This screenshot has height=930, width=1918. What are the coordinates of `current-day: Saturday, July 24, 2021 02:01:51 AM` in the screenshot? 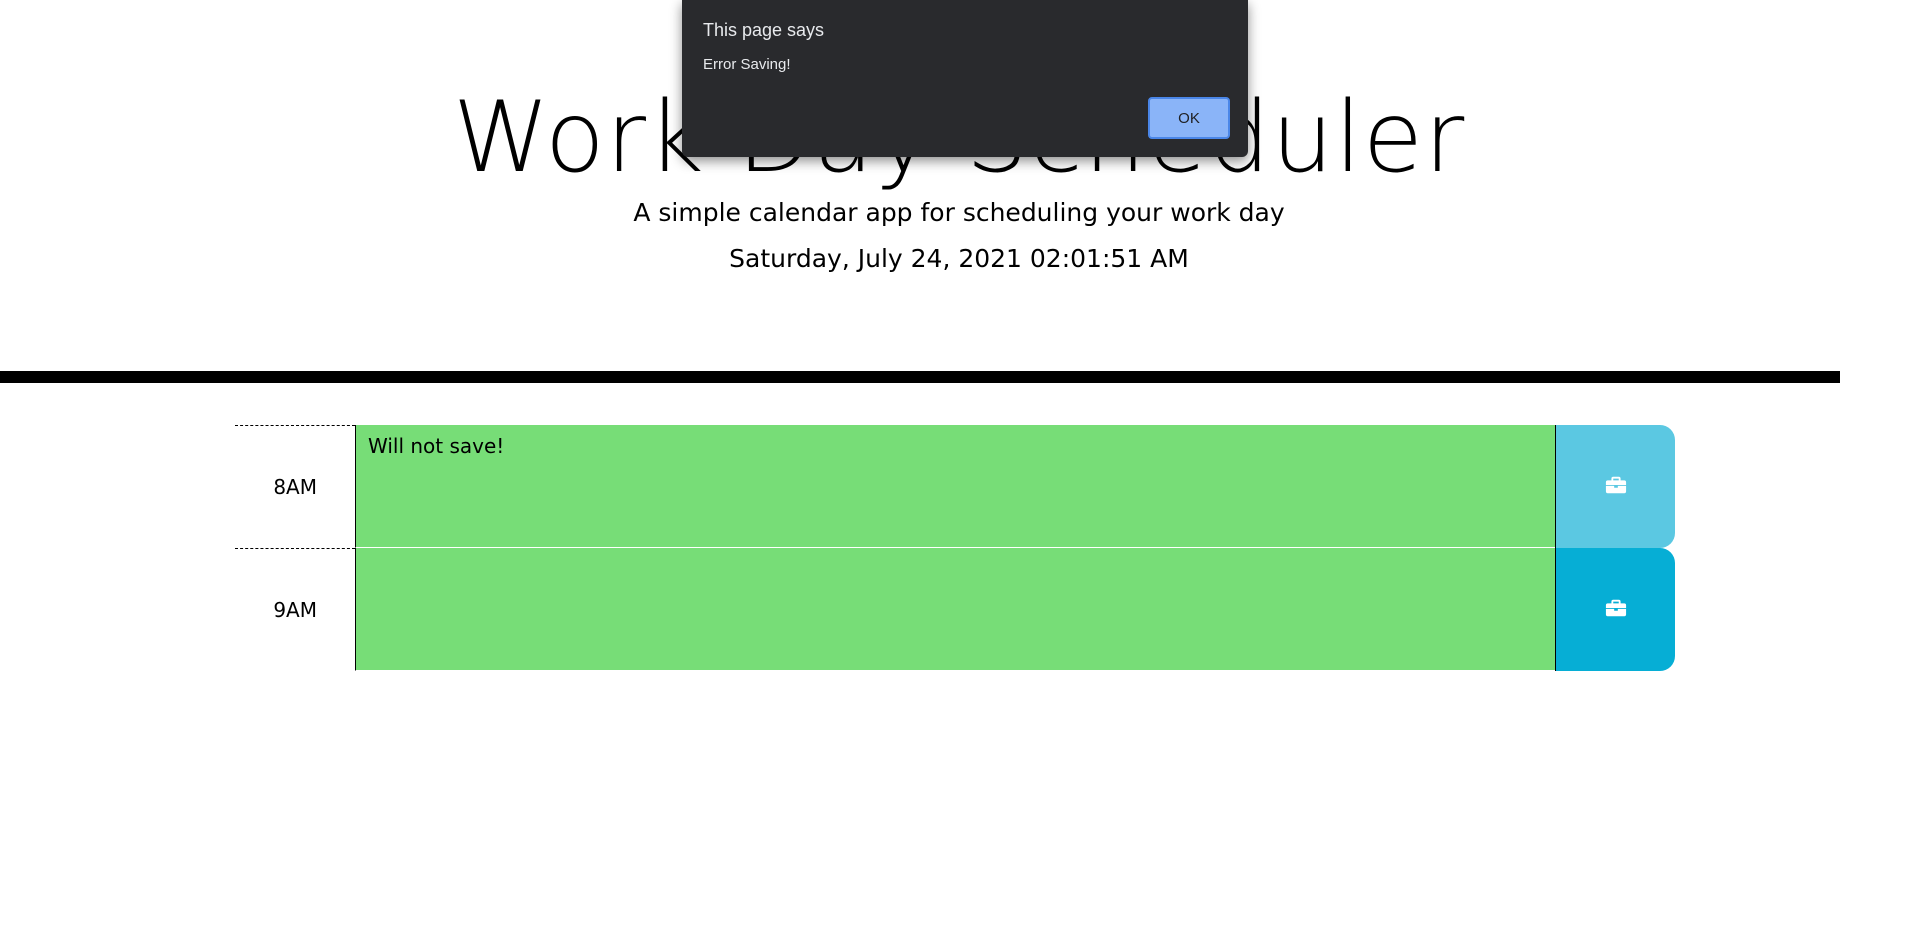 It's located at (959, 258).